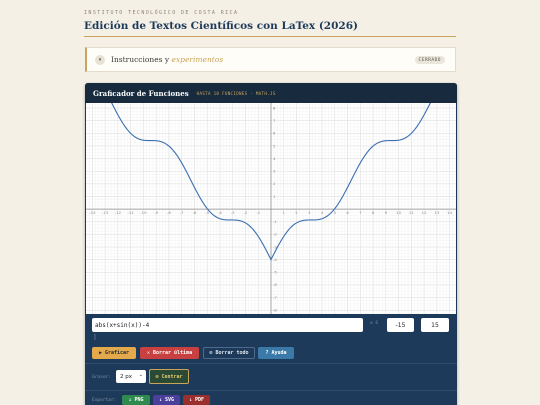 The width and height of the screenshot is (540, 405). What do you see at coordinates (229, 353) in the screenshot?
I see `delete-all-button: ⊘ Borrar todo` at bounding box center [229, 353].